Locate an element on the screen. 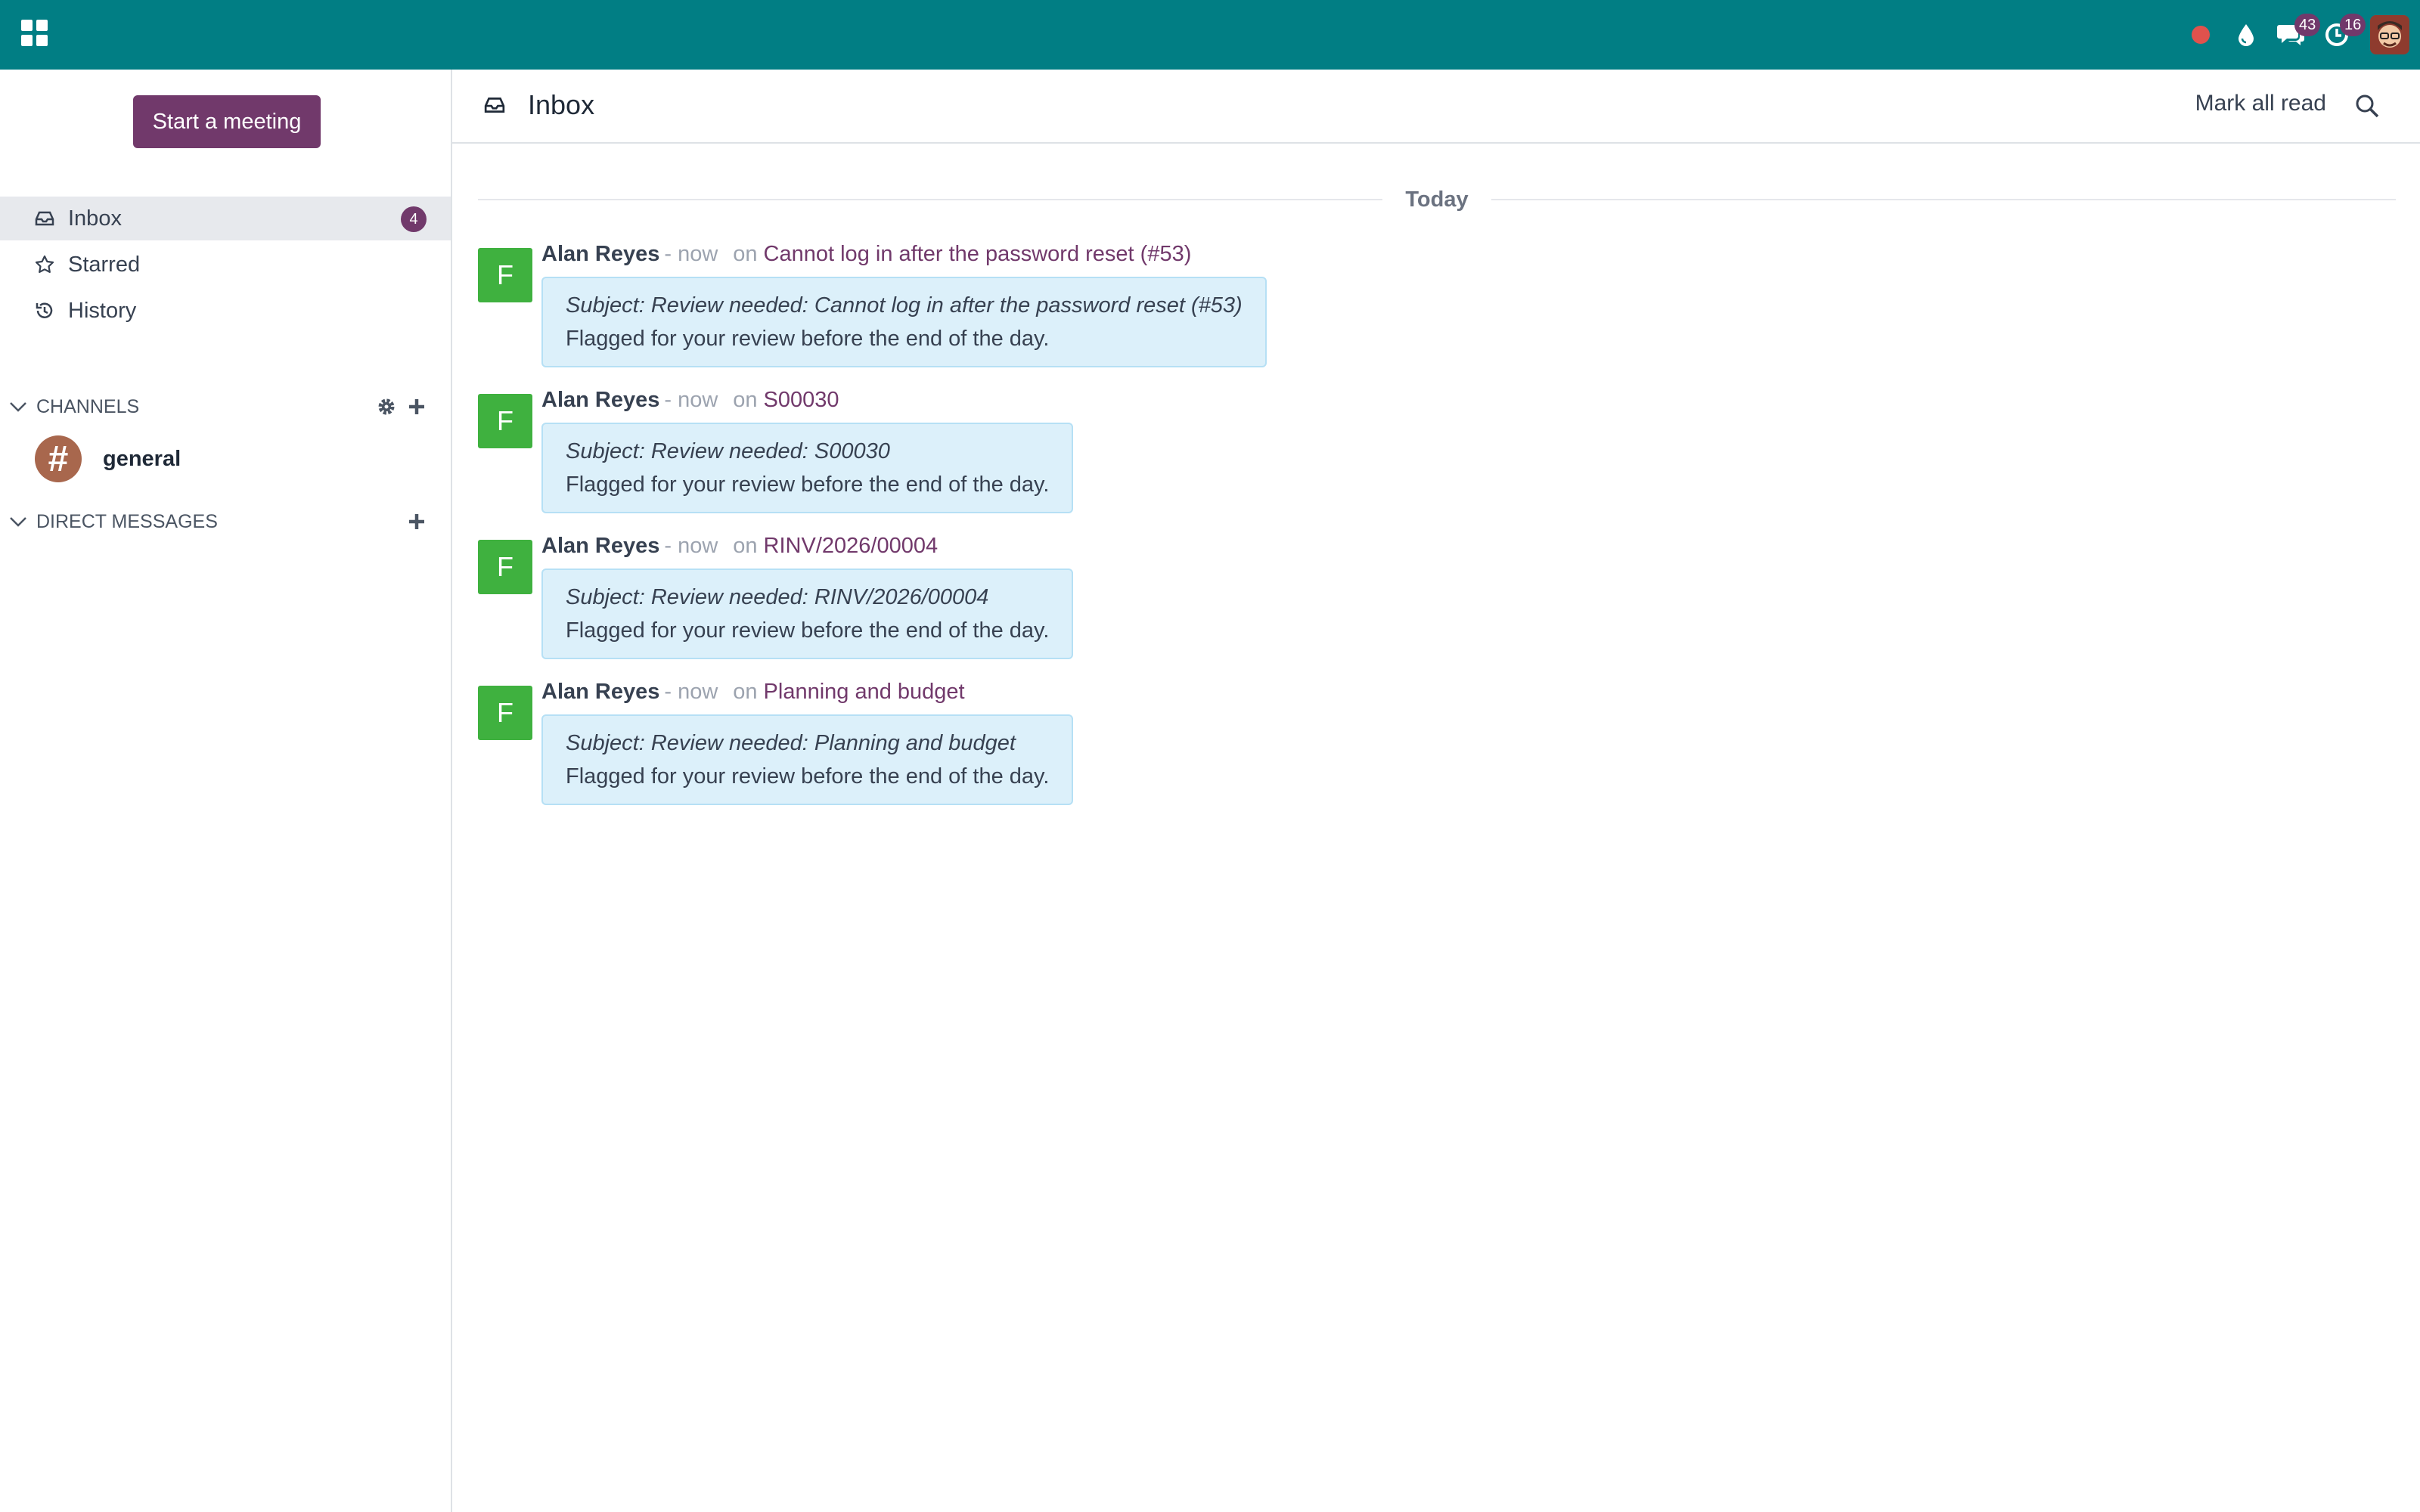 The width and height of the screenshot is (2420, 1512). systray: 43 16 is located at coordinates (2299, 35).